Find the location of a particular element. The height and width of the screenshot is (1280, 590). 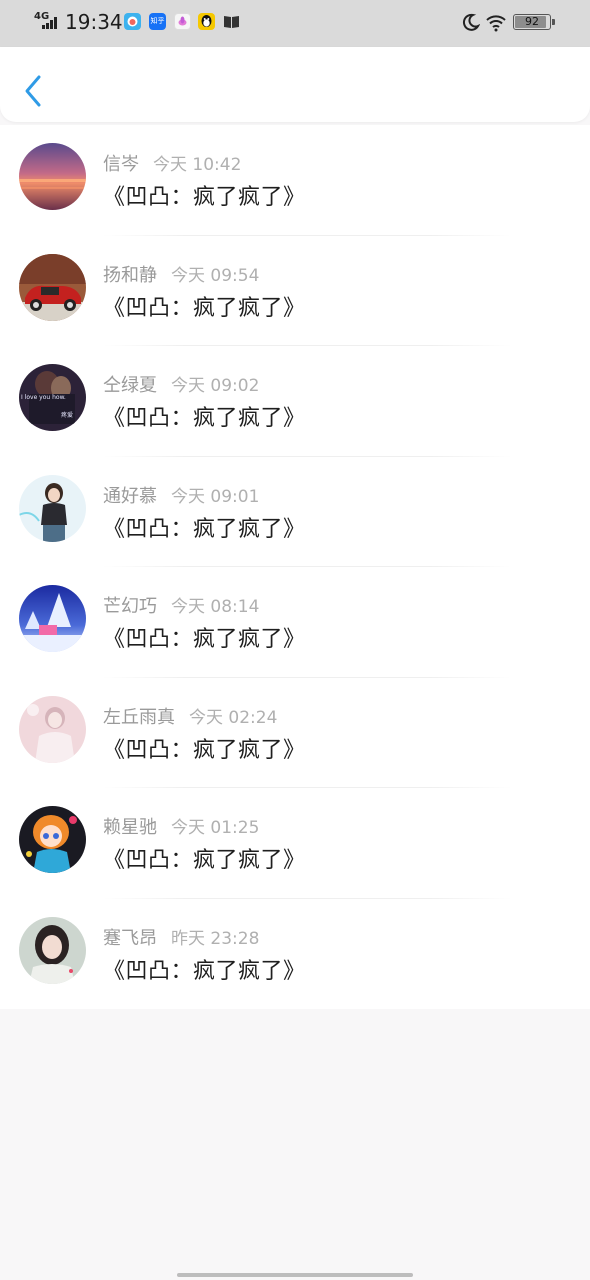

status-time: 19:34 is located at coordinates (94, 22).